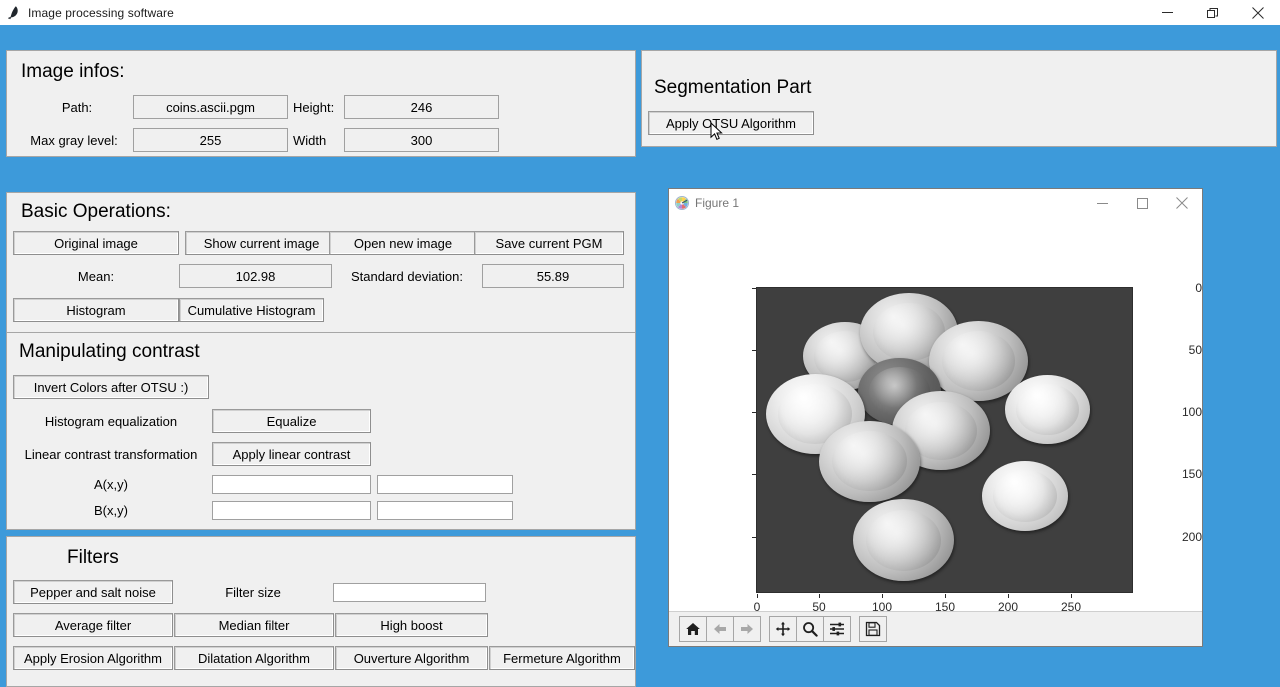  What do you see at coordinates (693, 629) in the screenshot?
I see `home-icon` at bounding box center [693, 629].